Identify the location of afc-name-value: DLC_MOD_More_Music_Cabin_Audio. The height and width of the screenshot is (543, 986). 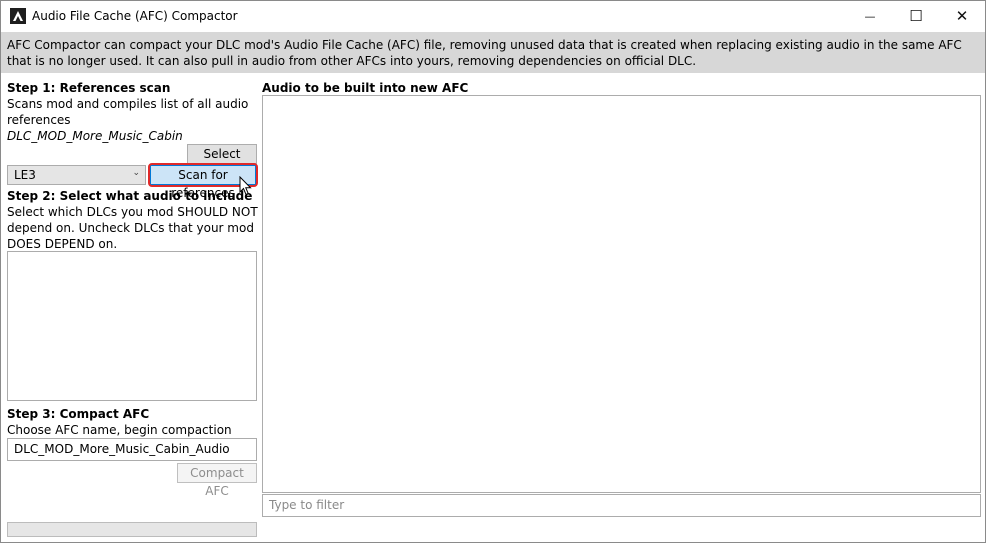
(122, 449).